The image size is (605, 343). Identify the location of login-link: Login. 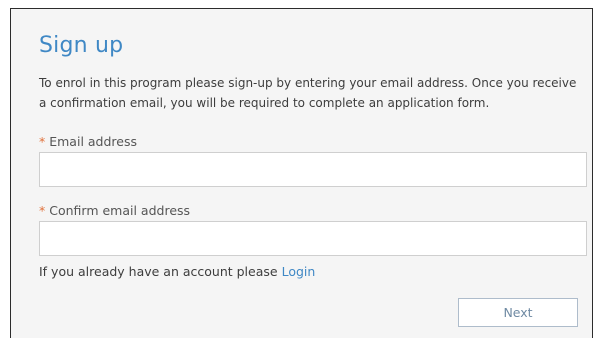
(299, 271).